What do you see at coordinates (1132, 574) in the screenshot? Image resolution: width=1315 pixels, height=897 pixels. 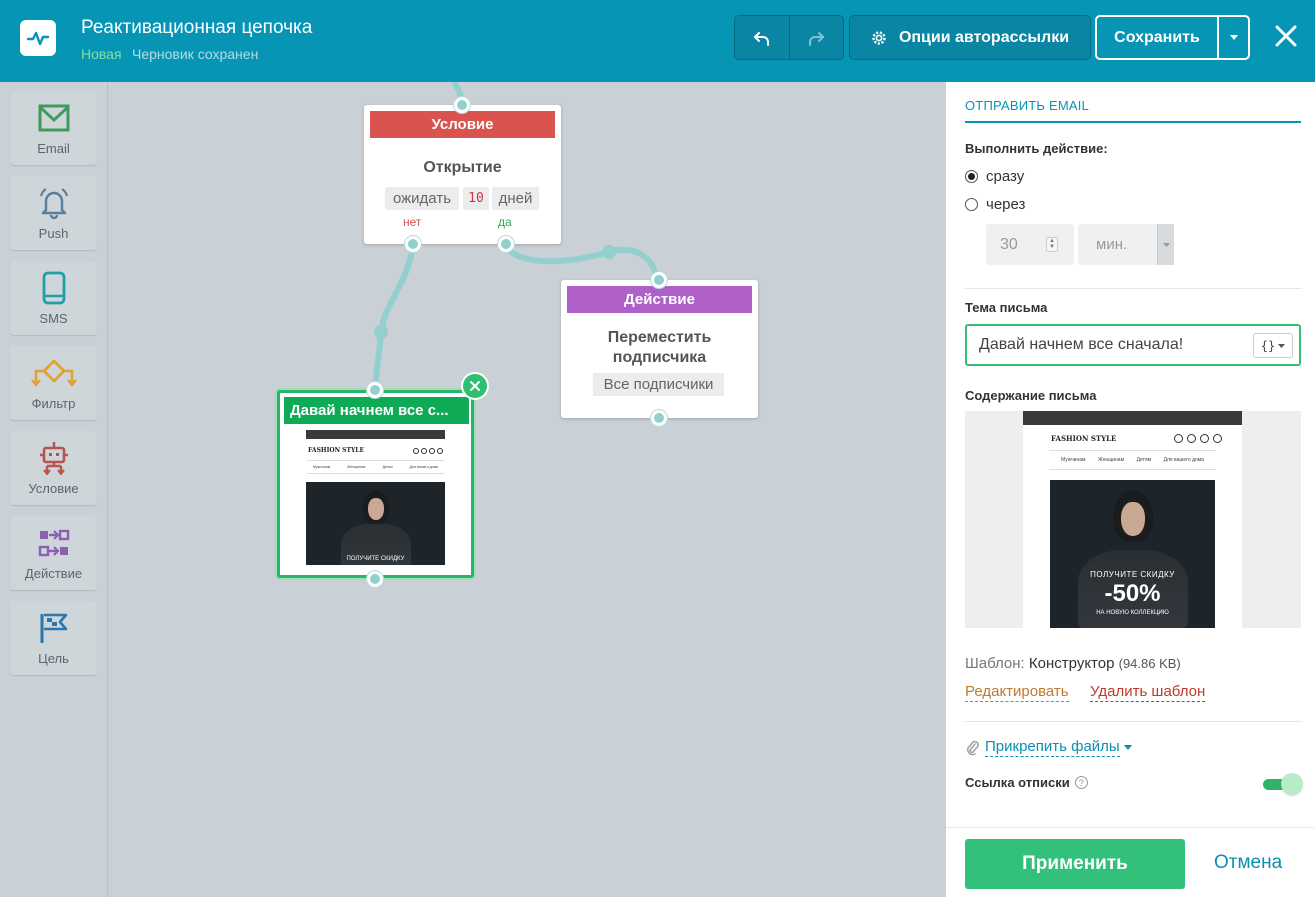 I see `preview-promo-text: ПОЛУЧИТЕ СКИДКУ` at bounding box center [1132, 574].